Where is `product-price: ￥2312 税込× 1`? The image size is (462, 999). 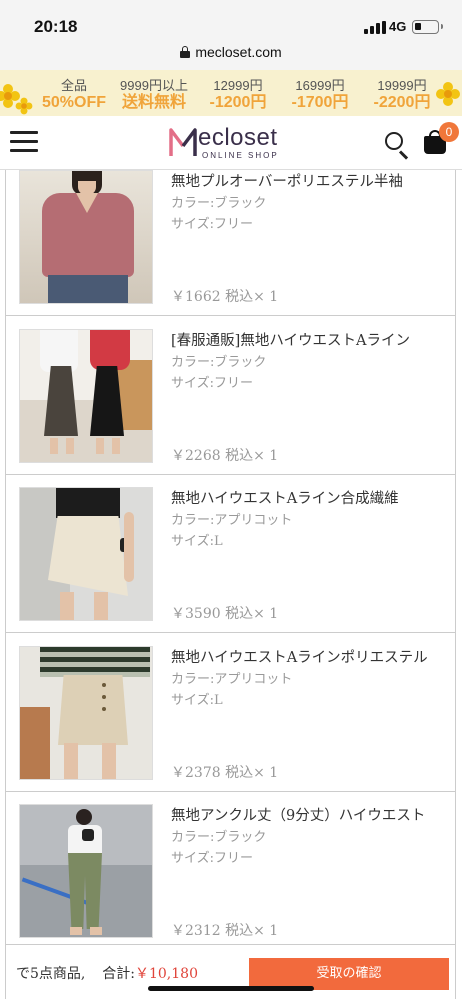 product-price: ￥2312 税込× 1 is located at coordinates (225, 931).